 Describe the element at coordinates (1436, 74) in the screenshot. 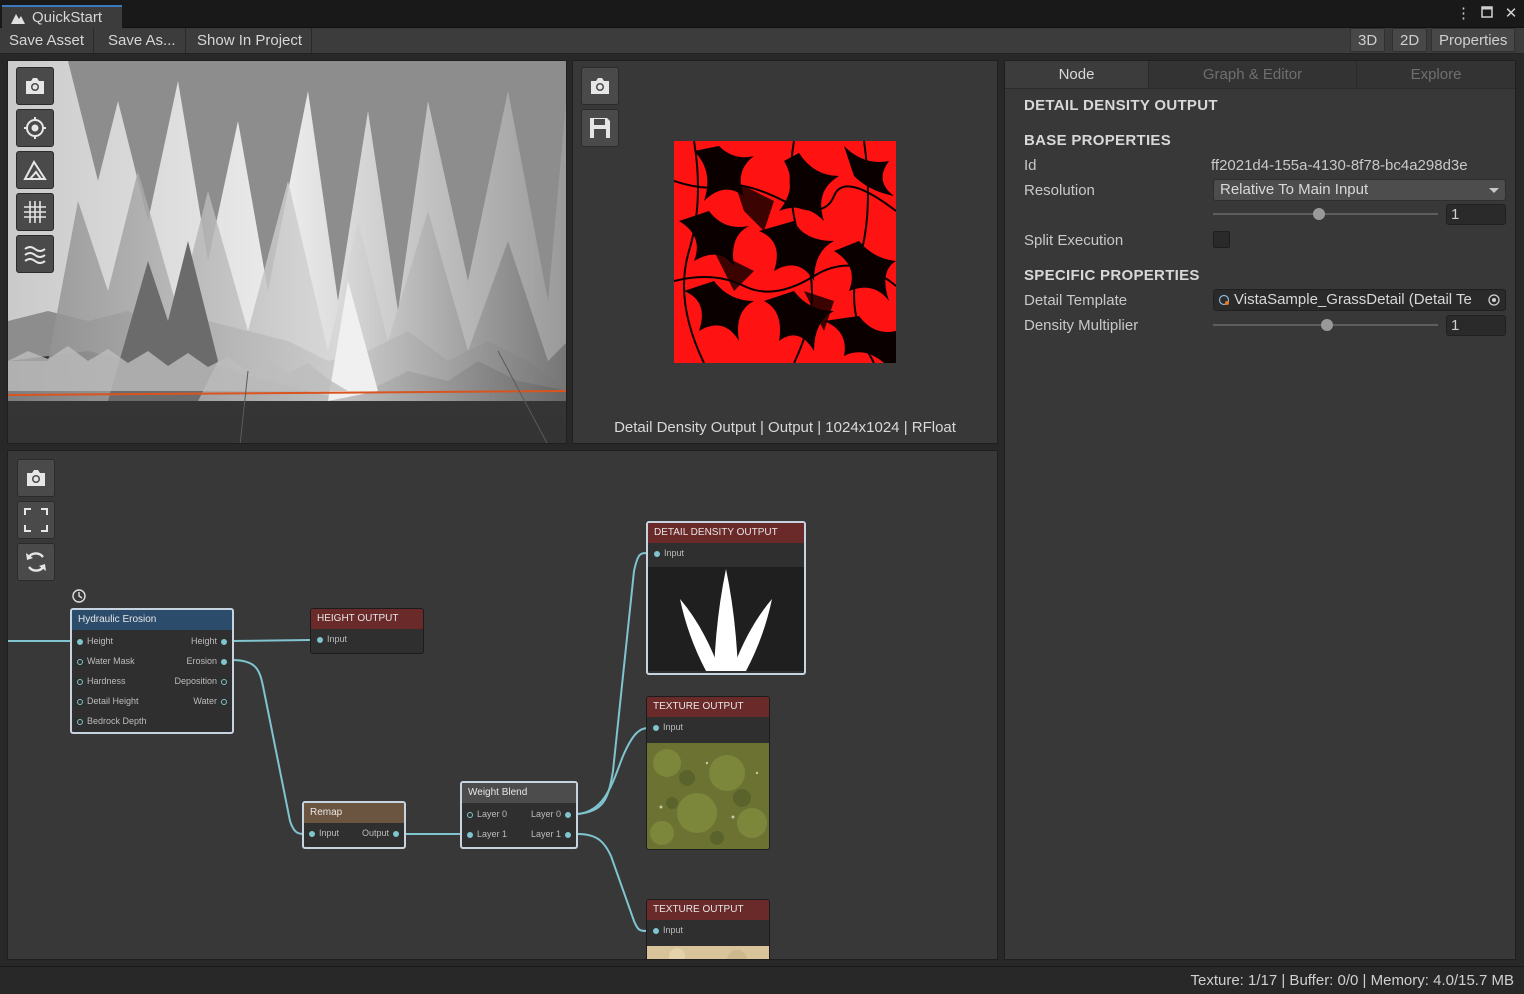

I see `tab-explore: Explore` at that location.